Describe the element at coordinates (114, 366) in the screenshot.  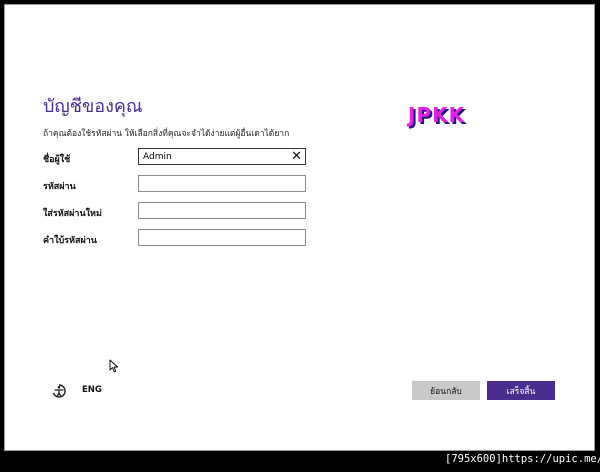
I see `mouse-pointer-icon` at that location.